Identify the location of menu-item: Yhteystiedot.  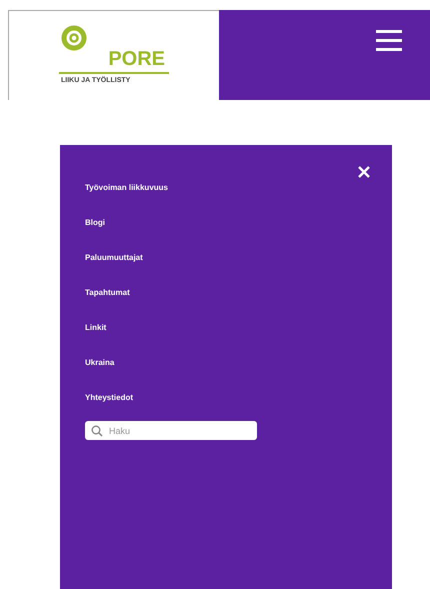
(109, 398).